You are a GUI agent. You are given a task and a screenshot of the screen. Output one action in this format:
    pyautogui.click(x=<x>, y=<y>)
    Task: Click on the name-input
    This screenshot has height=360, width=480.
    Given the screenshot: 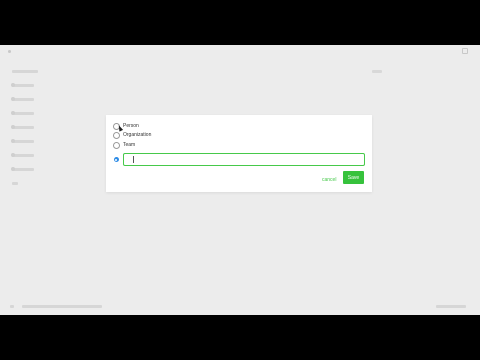 What is the action you would take?
    pyautogui.click(x=244, y=159)
    